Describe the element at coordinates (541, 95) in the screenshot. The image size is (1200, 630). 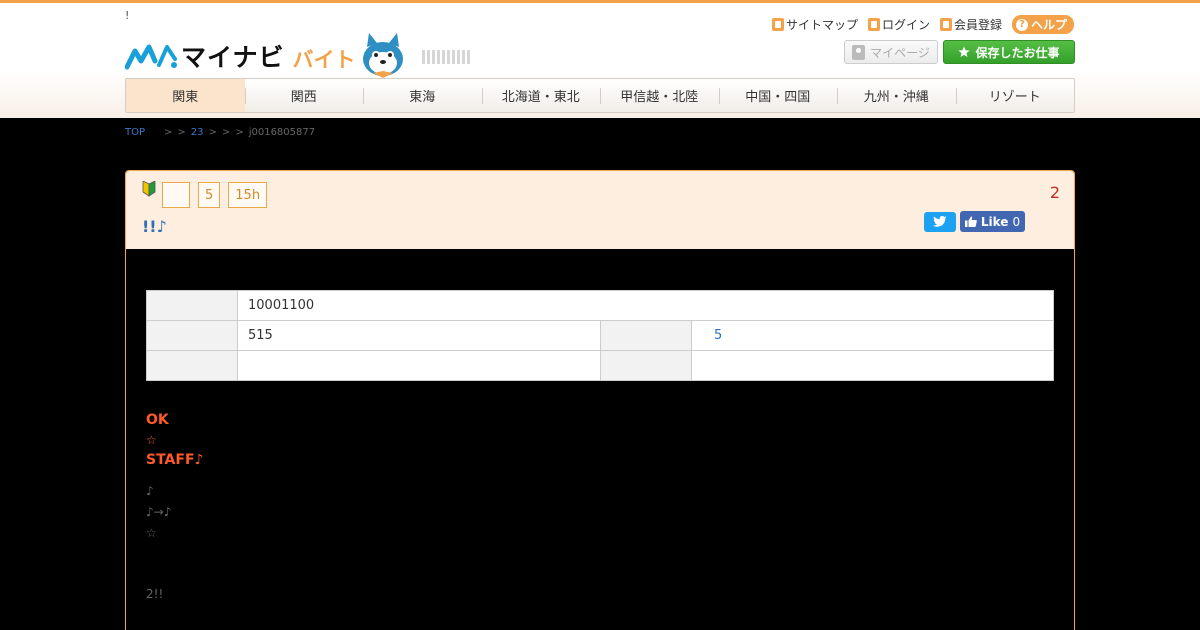
I see `nav-item-hokkaido-tohoku: 北海道・東北` at that location.